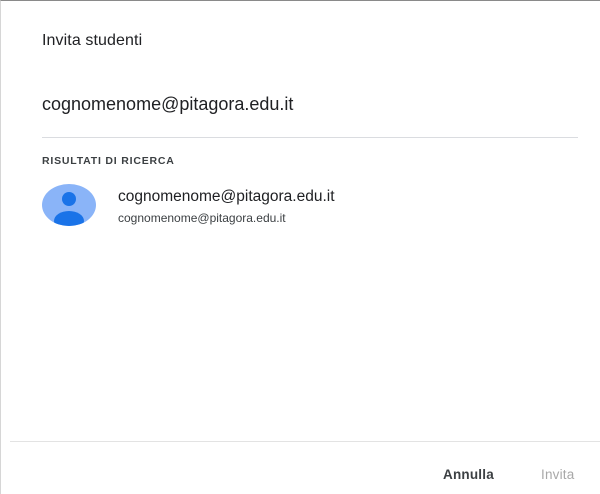  Describe the element at coordinates (92, 40) in the screenshot. I see `dialog-title: Invita studenti` at that location.